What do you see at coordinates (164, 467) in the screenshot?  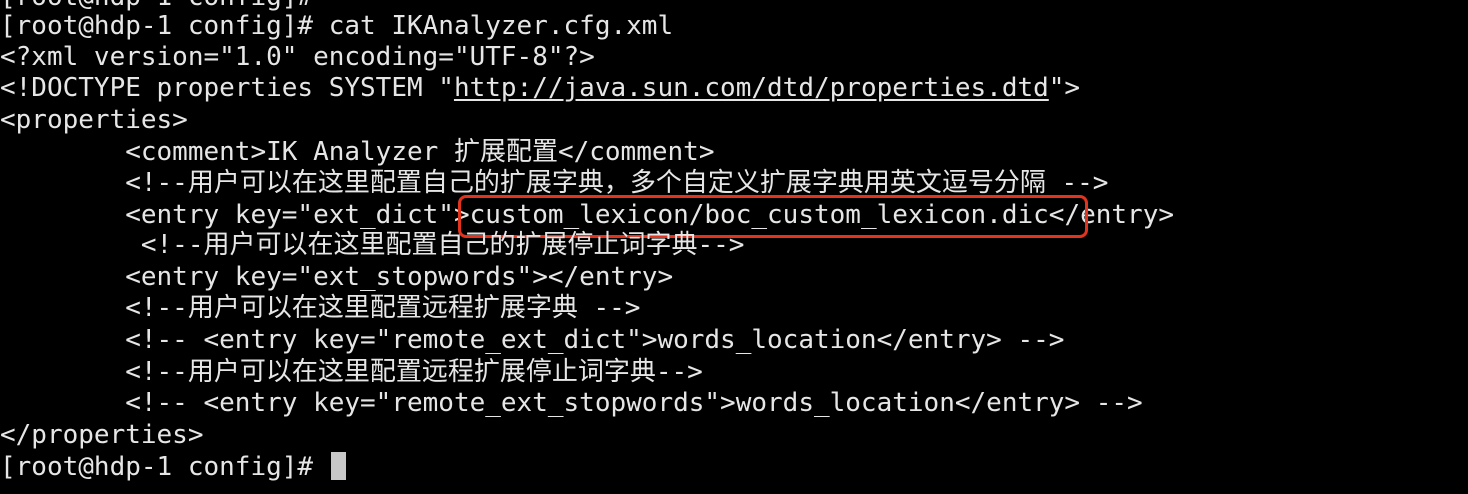 I see `shell-prompt: [root@hdp-1 config]#` at bounding box center [164, 467].